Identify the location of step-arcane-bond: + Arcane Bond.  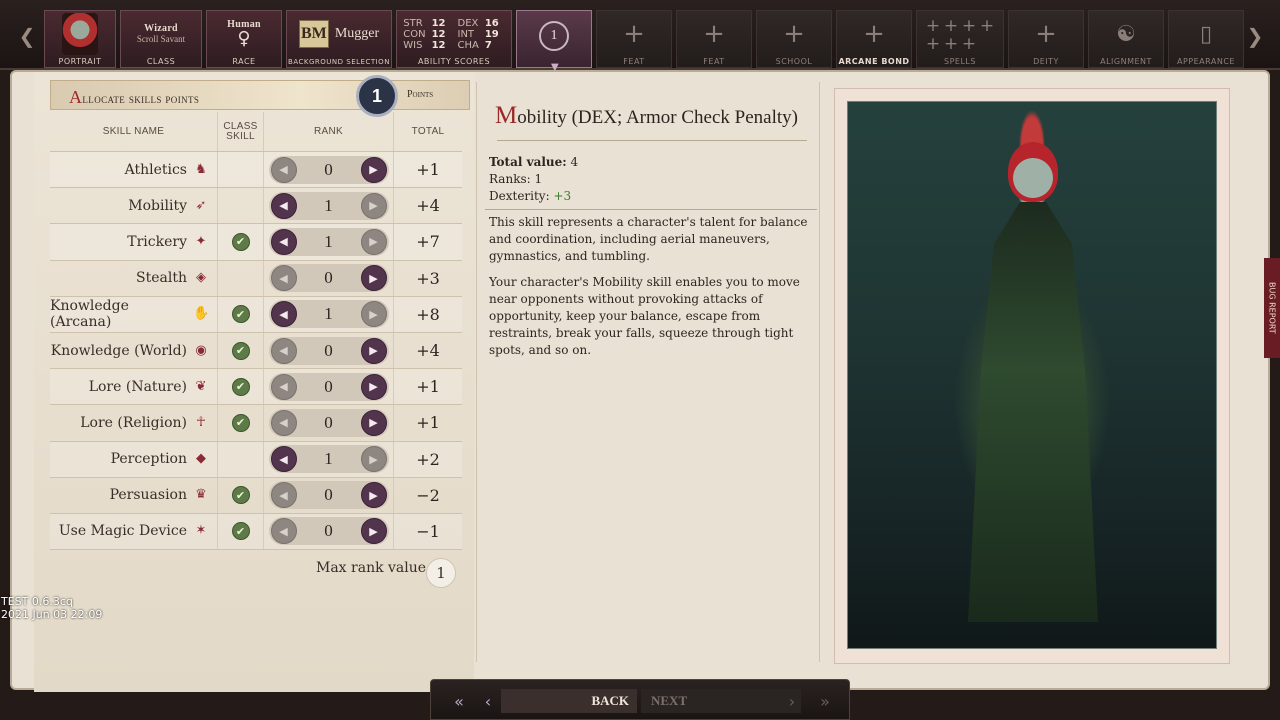
(874, 39).